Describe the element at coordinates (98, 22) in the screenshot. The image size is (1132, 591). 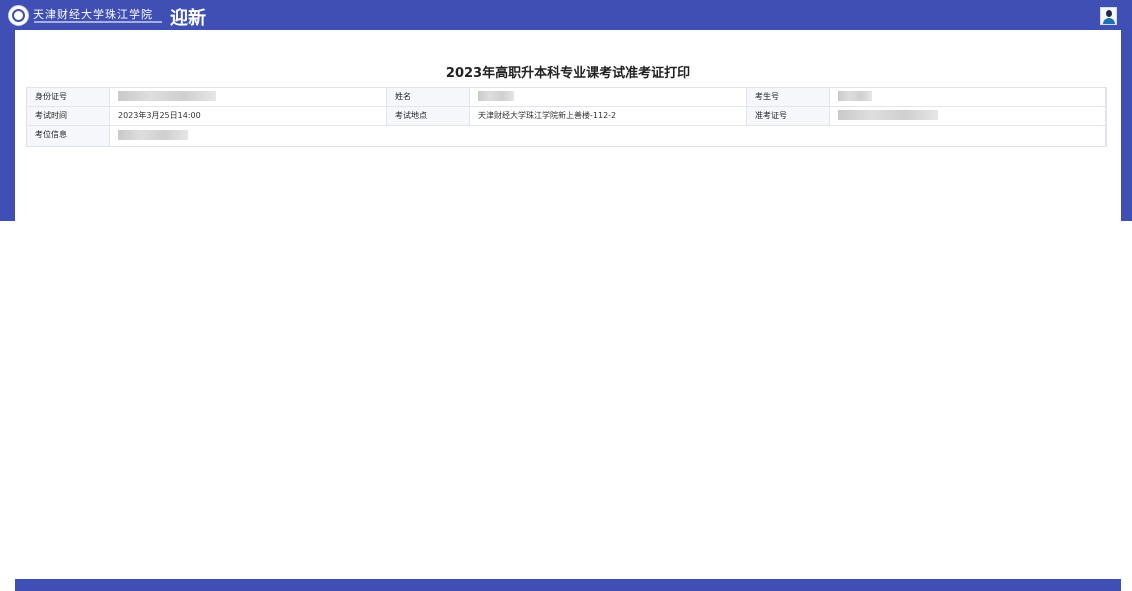
I see `school-logo-subtitle-line` at that location.